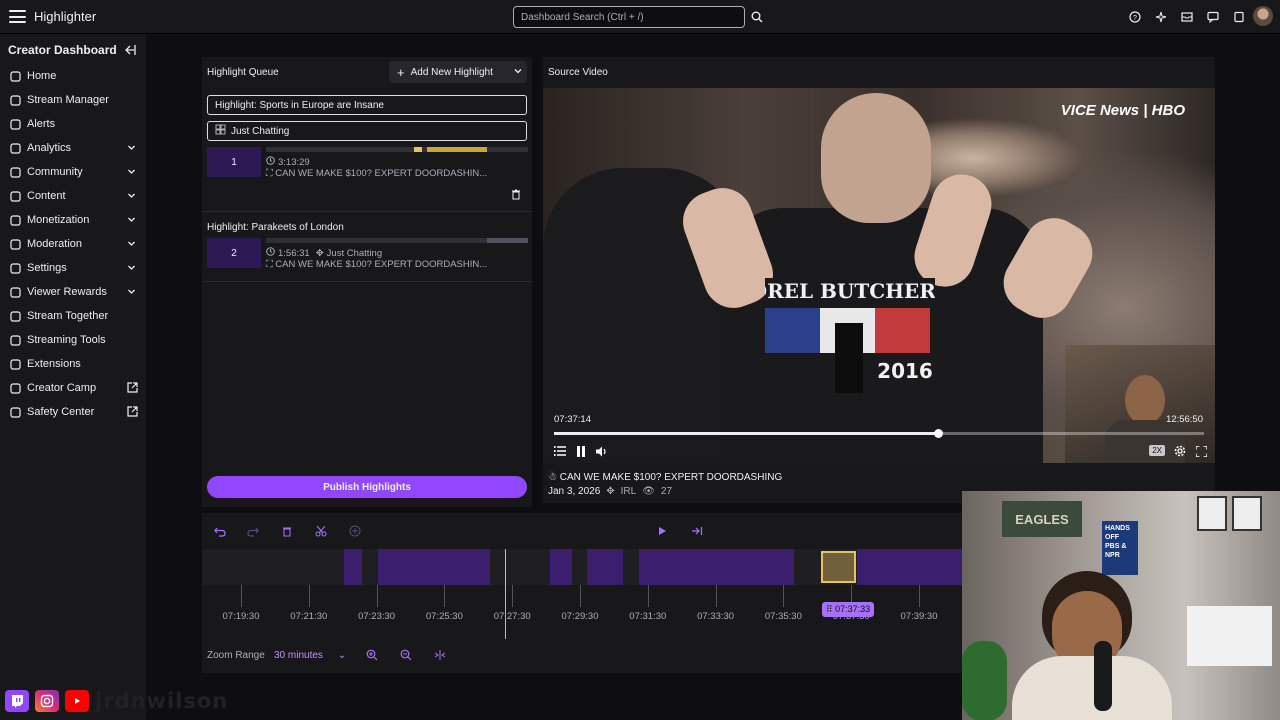 This screenshot has height=720, width=1280. I want to click on clock-icon, so click(270, 253).